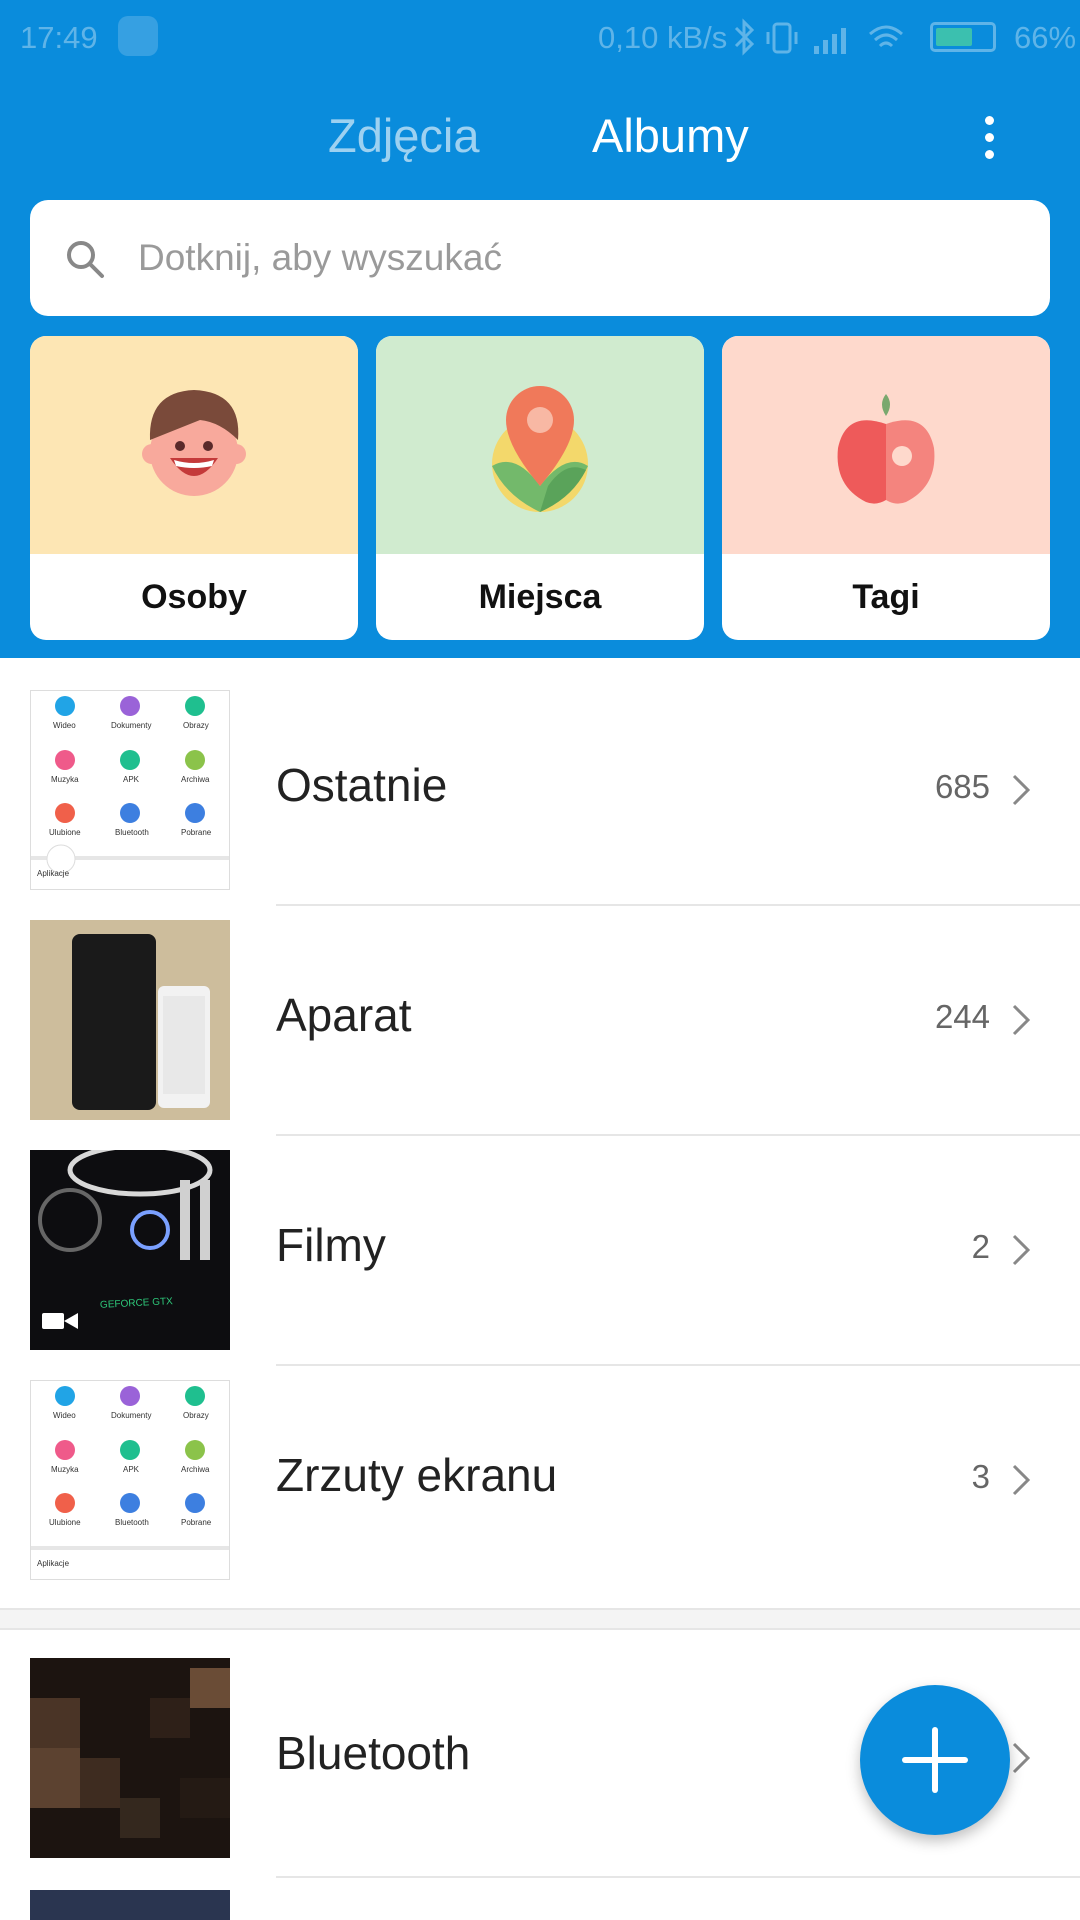 The width and height of the screenshot is (1080, 1920). Describe the element at coordinates (990, 137) in the screenshot. I see `more-options-icon` at that location.